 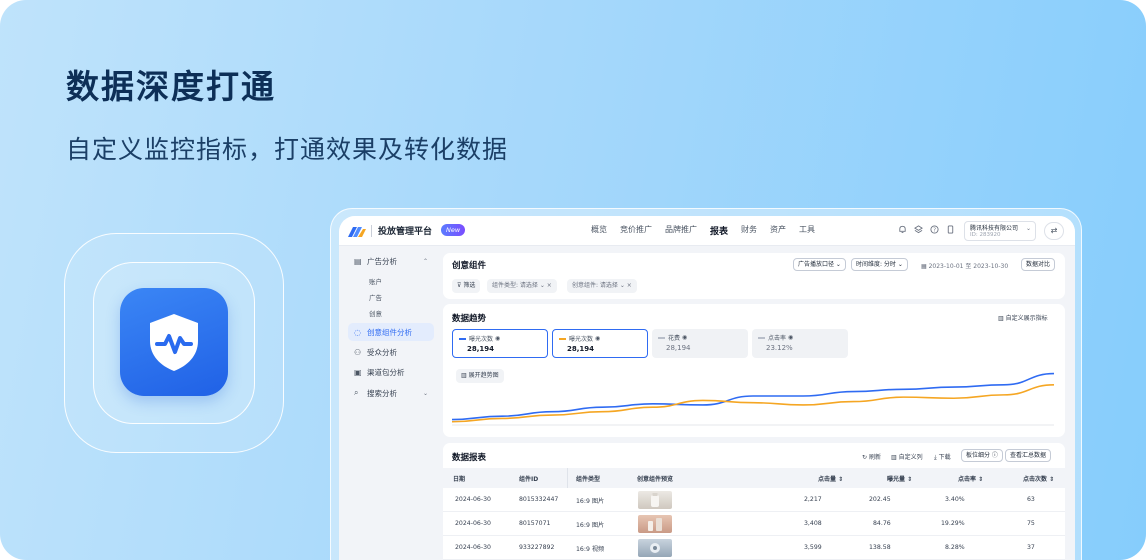 I want to click on column-header-impressions-label: 曝光量, so click(x=896, y=479).